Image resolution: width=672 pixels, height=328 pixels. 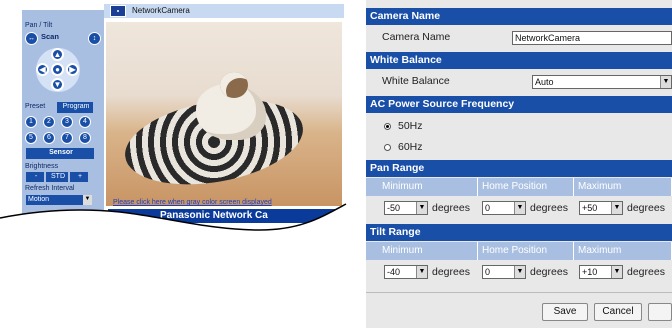 I want to click on scan-left-icon: ↔, so click(x=31, y=38).